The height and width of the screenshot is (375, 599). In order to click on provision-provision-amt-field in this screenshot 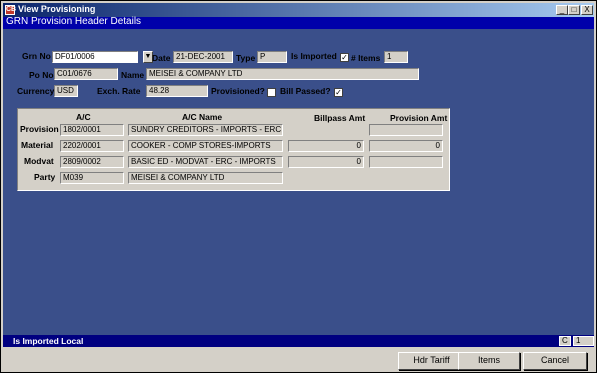, I will do `click(406, 130)`.